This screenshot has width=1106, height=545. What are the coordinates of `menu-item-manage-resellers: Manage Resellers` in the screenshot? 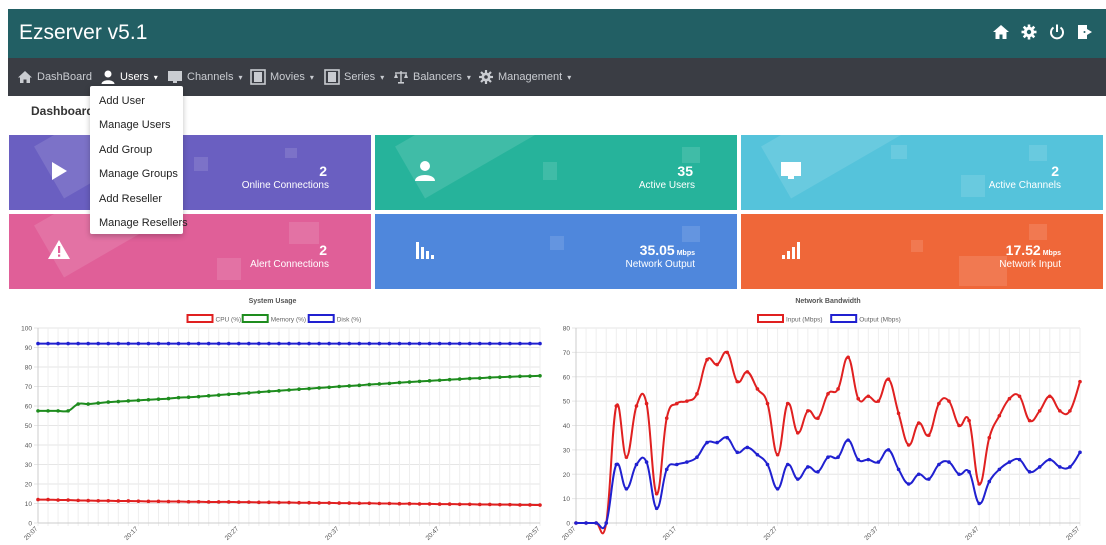 It's located at (143, 223).